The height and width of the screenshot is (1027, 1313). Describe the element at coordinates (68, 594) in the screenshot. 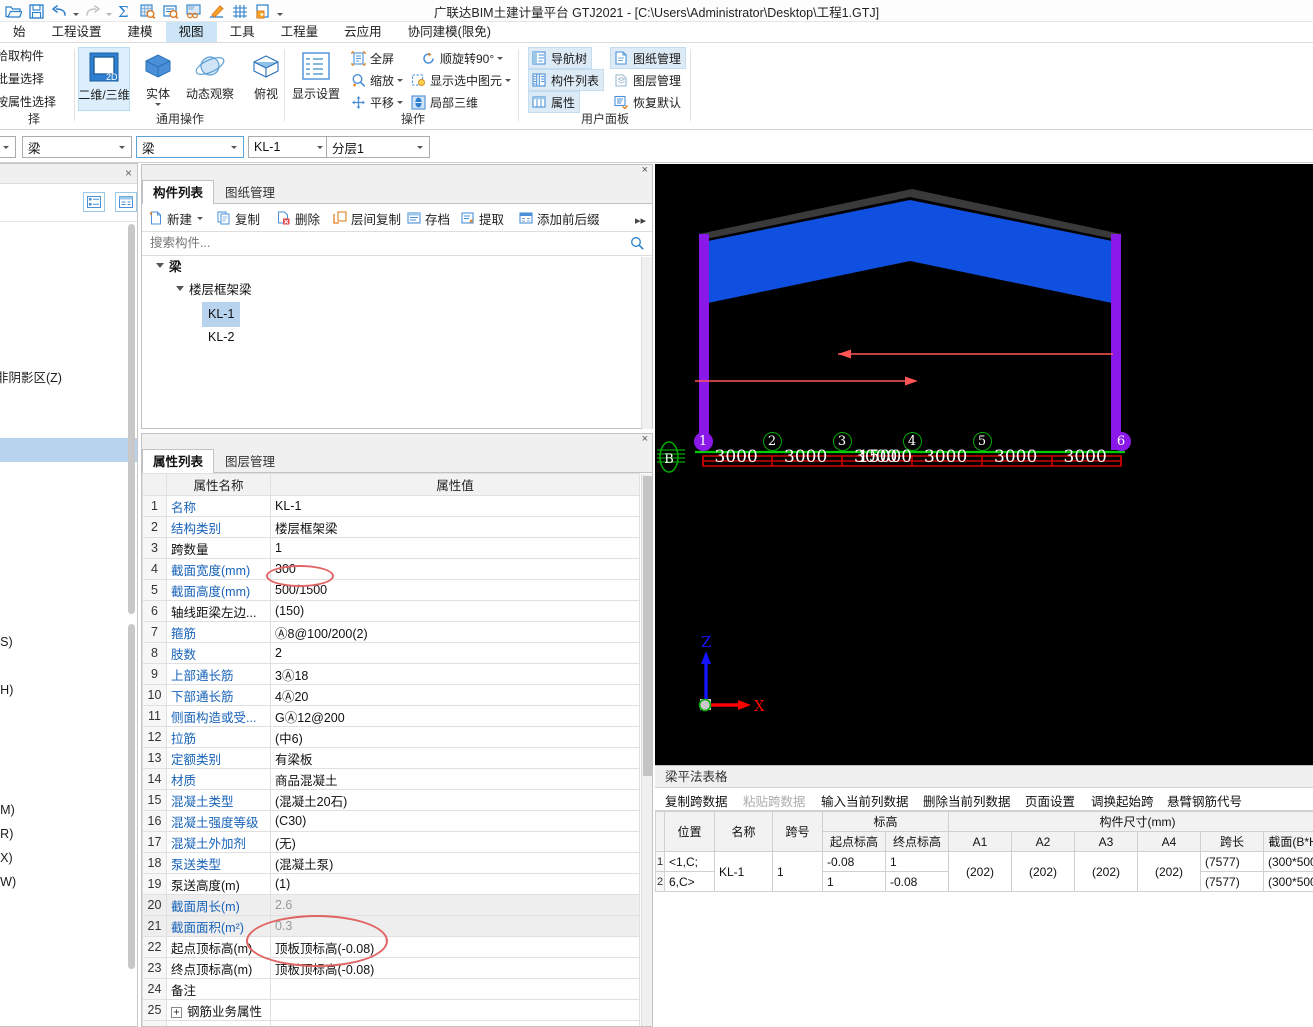

I see `nav-item-15: 柱帽(V)` at that location.